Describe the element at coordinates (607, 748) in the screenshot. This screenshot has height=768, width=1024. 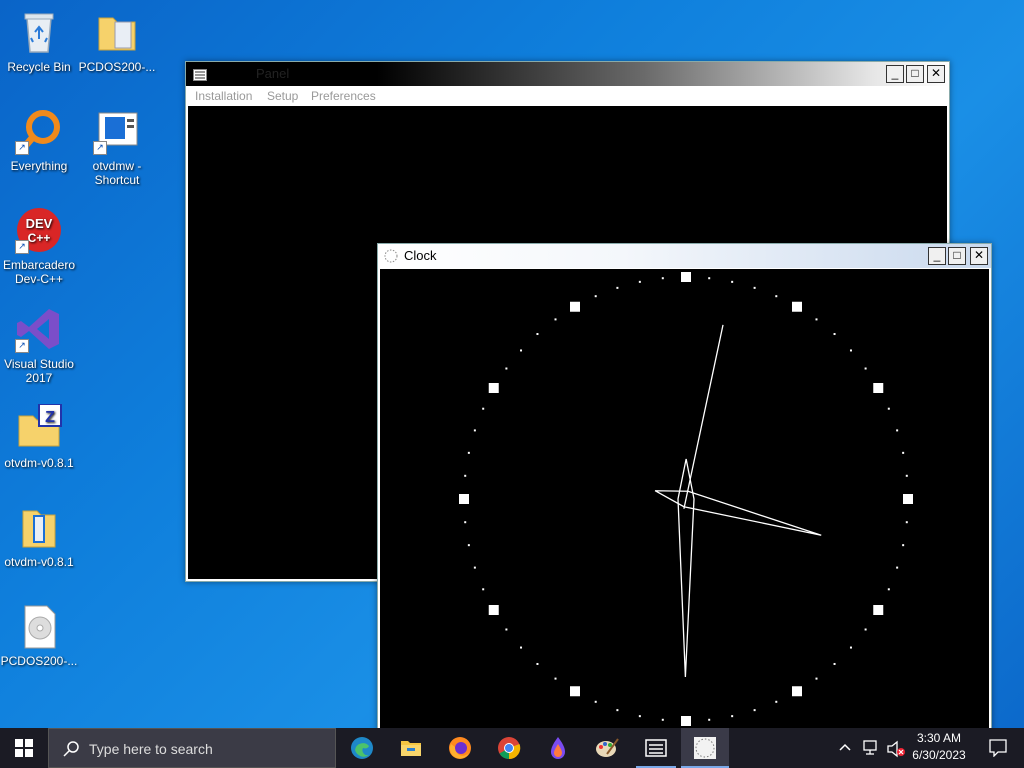
I see `taskbar-paint` at that location.